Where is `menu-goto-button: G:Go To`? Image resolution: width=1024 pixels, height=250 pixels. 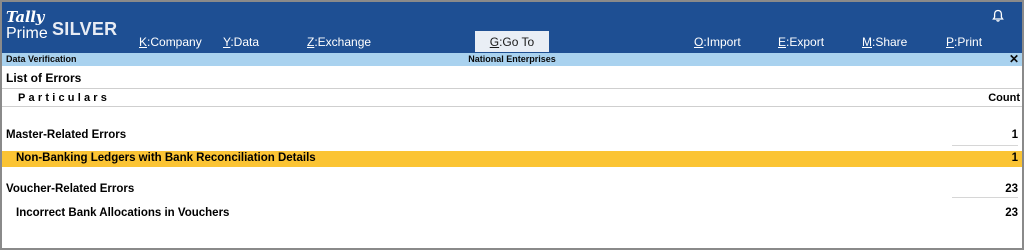
menu-goto-button: G:Go To is located at coordinates (512, 41).